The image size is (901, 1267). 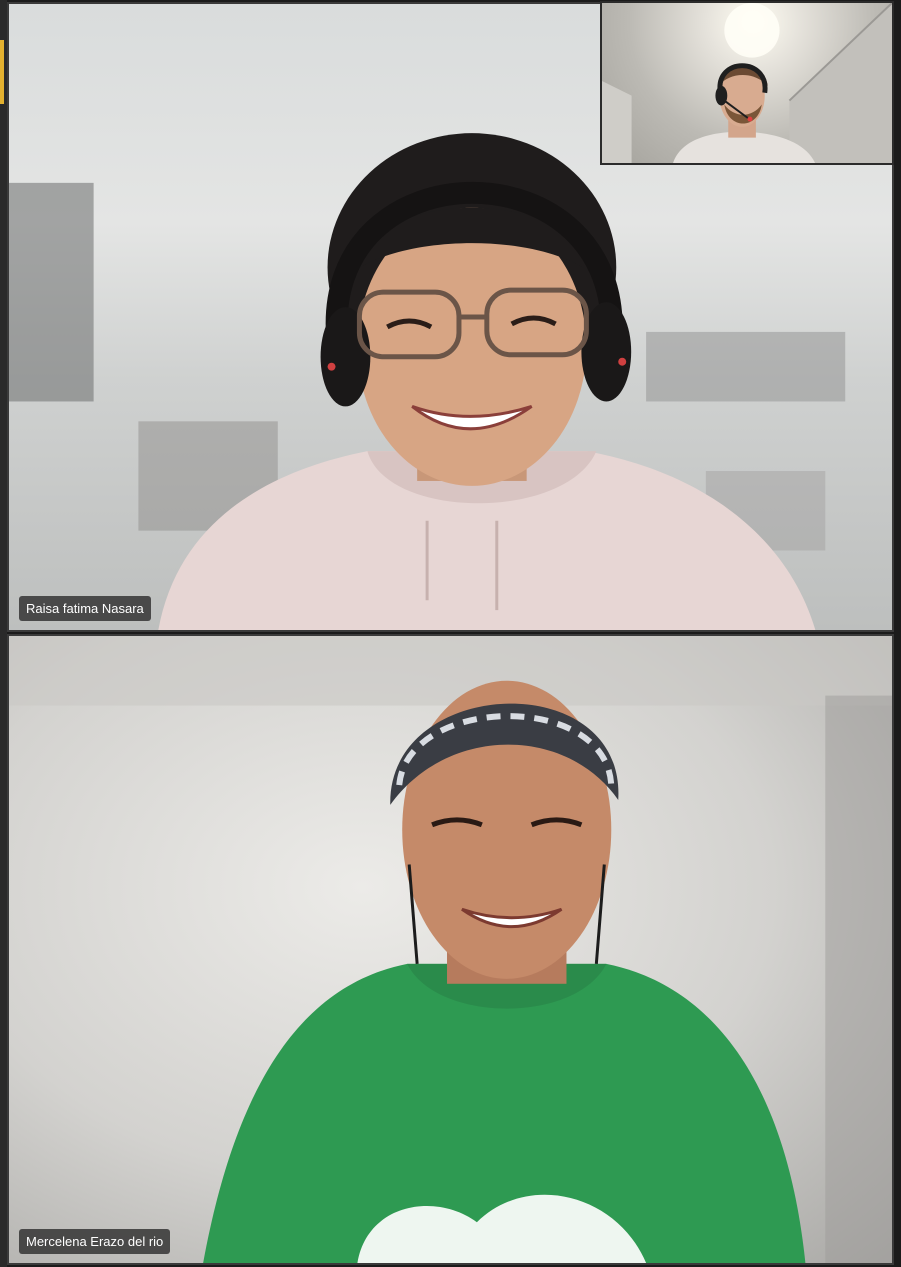 I want to click on self-view-tile, so click(x=747, y=83).